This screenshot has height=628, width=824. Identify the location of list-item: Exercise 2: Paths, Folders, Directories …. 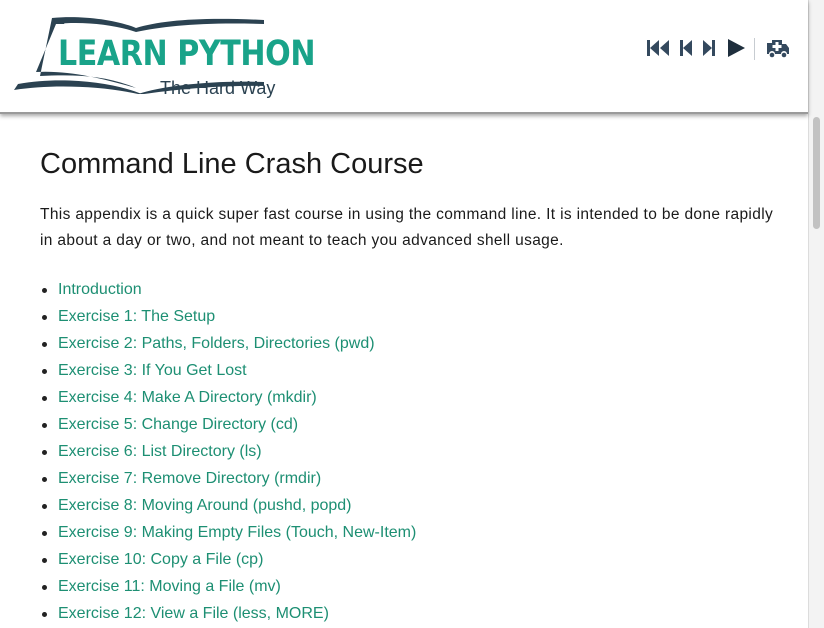
(410, 343).